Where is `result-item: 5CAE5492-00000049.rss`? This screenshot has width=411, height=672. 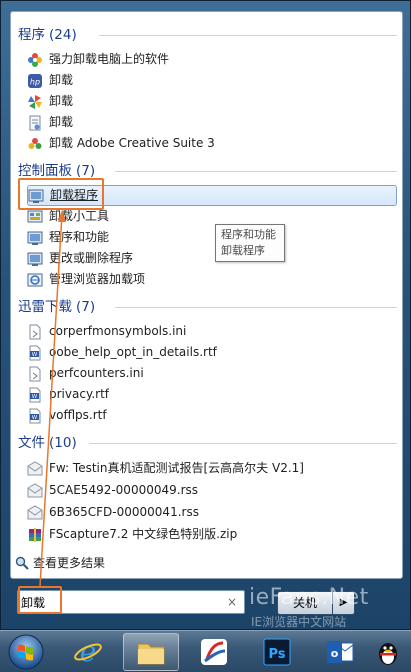
result-item: 5CAE5492-00000049.rss is located at coordinates (212, 490).